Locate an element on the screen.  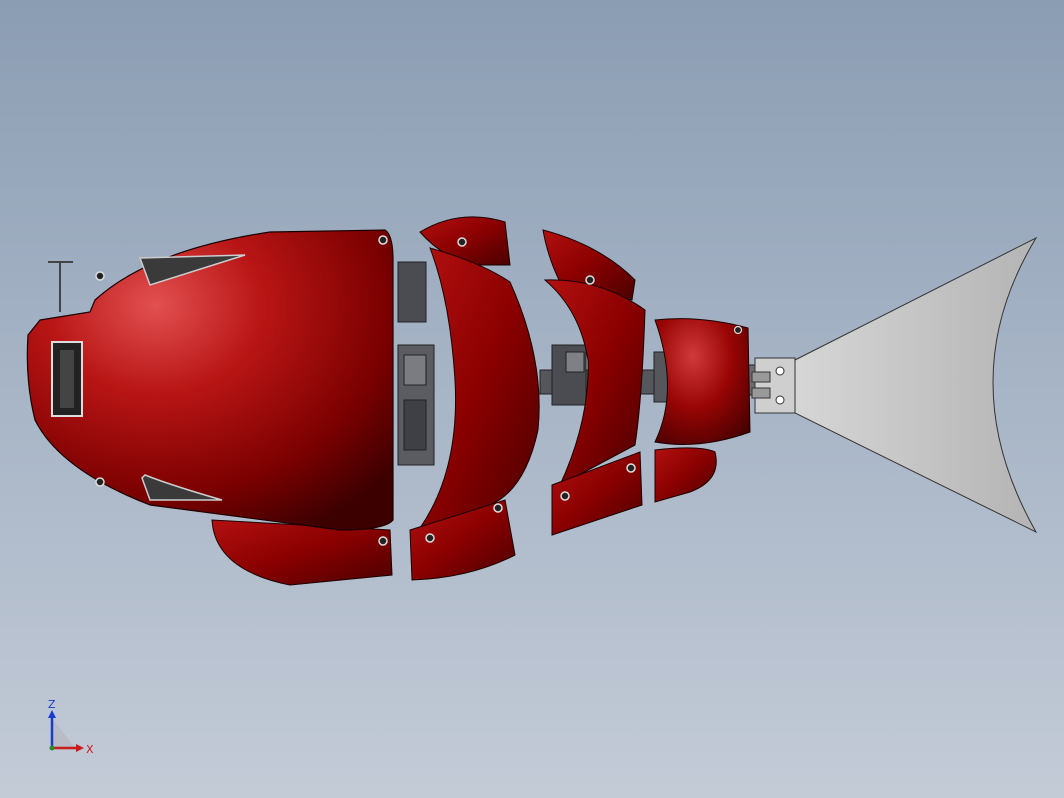
body-segment-4-bottom is located at coordinates (685, 475).